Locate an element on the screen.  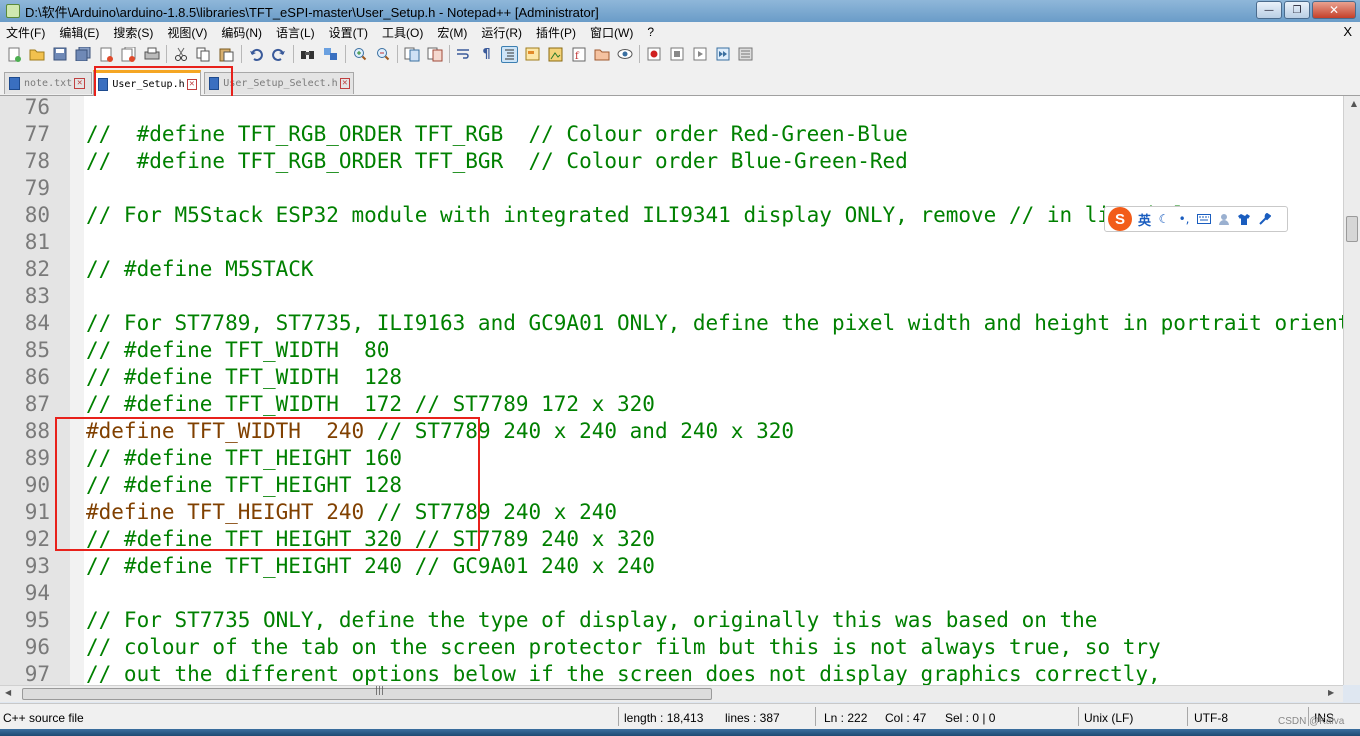
status-sel: Sel : 0 | 0 is located at coordinates (970, 718).